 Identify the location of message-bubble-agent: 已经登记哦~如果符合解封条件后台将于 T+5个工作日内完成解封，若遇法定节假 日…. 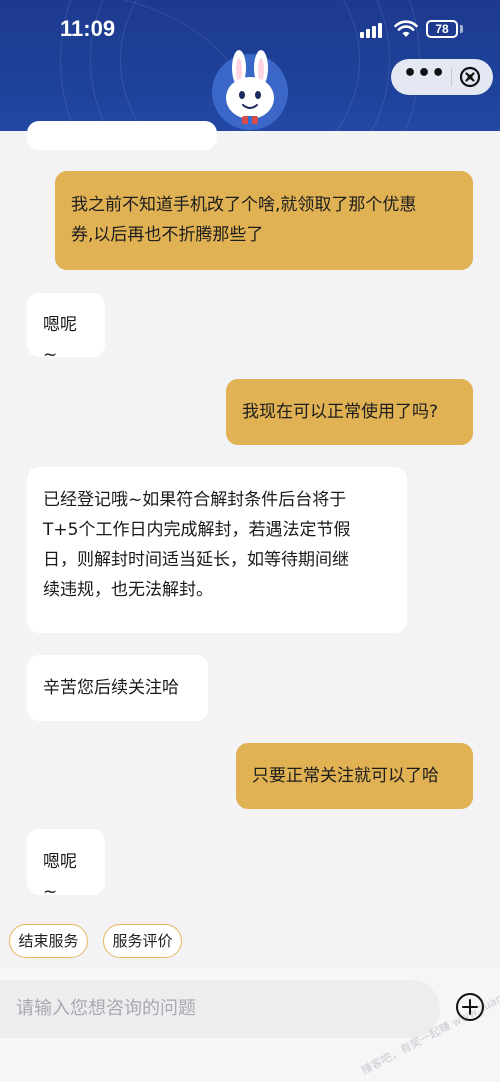
(217, 550).